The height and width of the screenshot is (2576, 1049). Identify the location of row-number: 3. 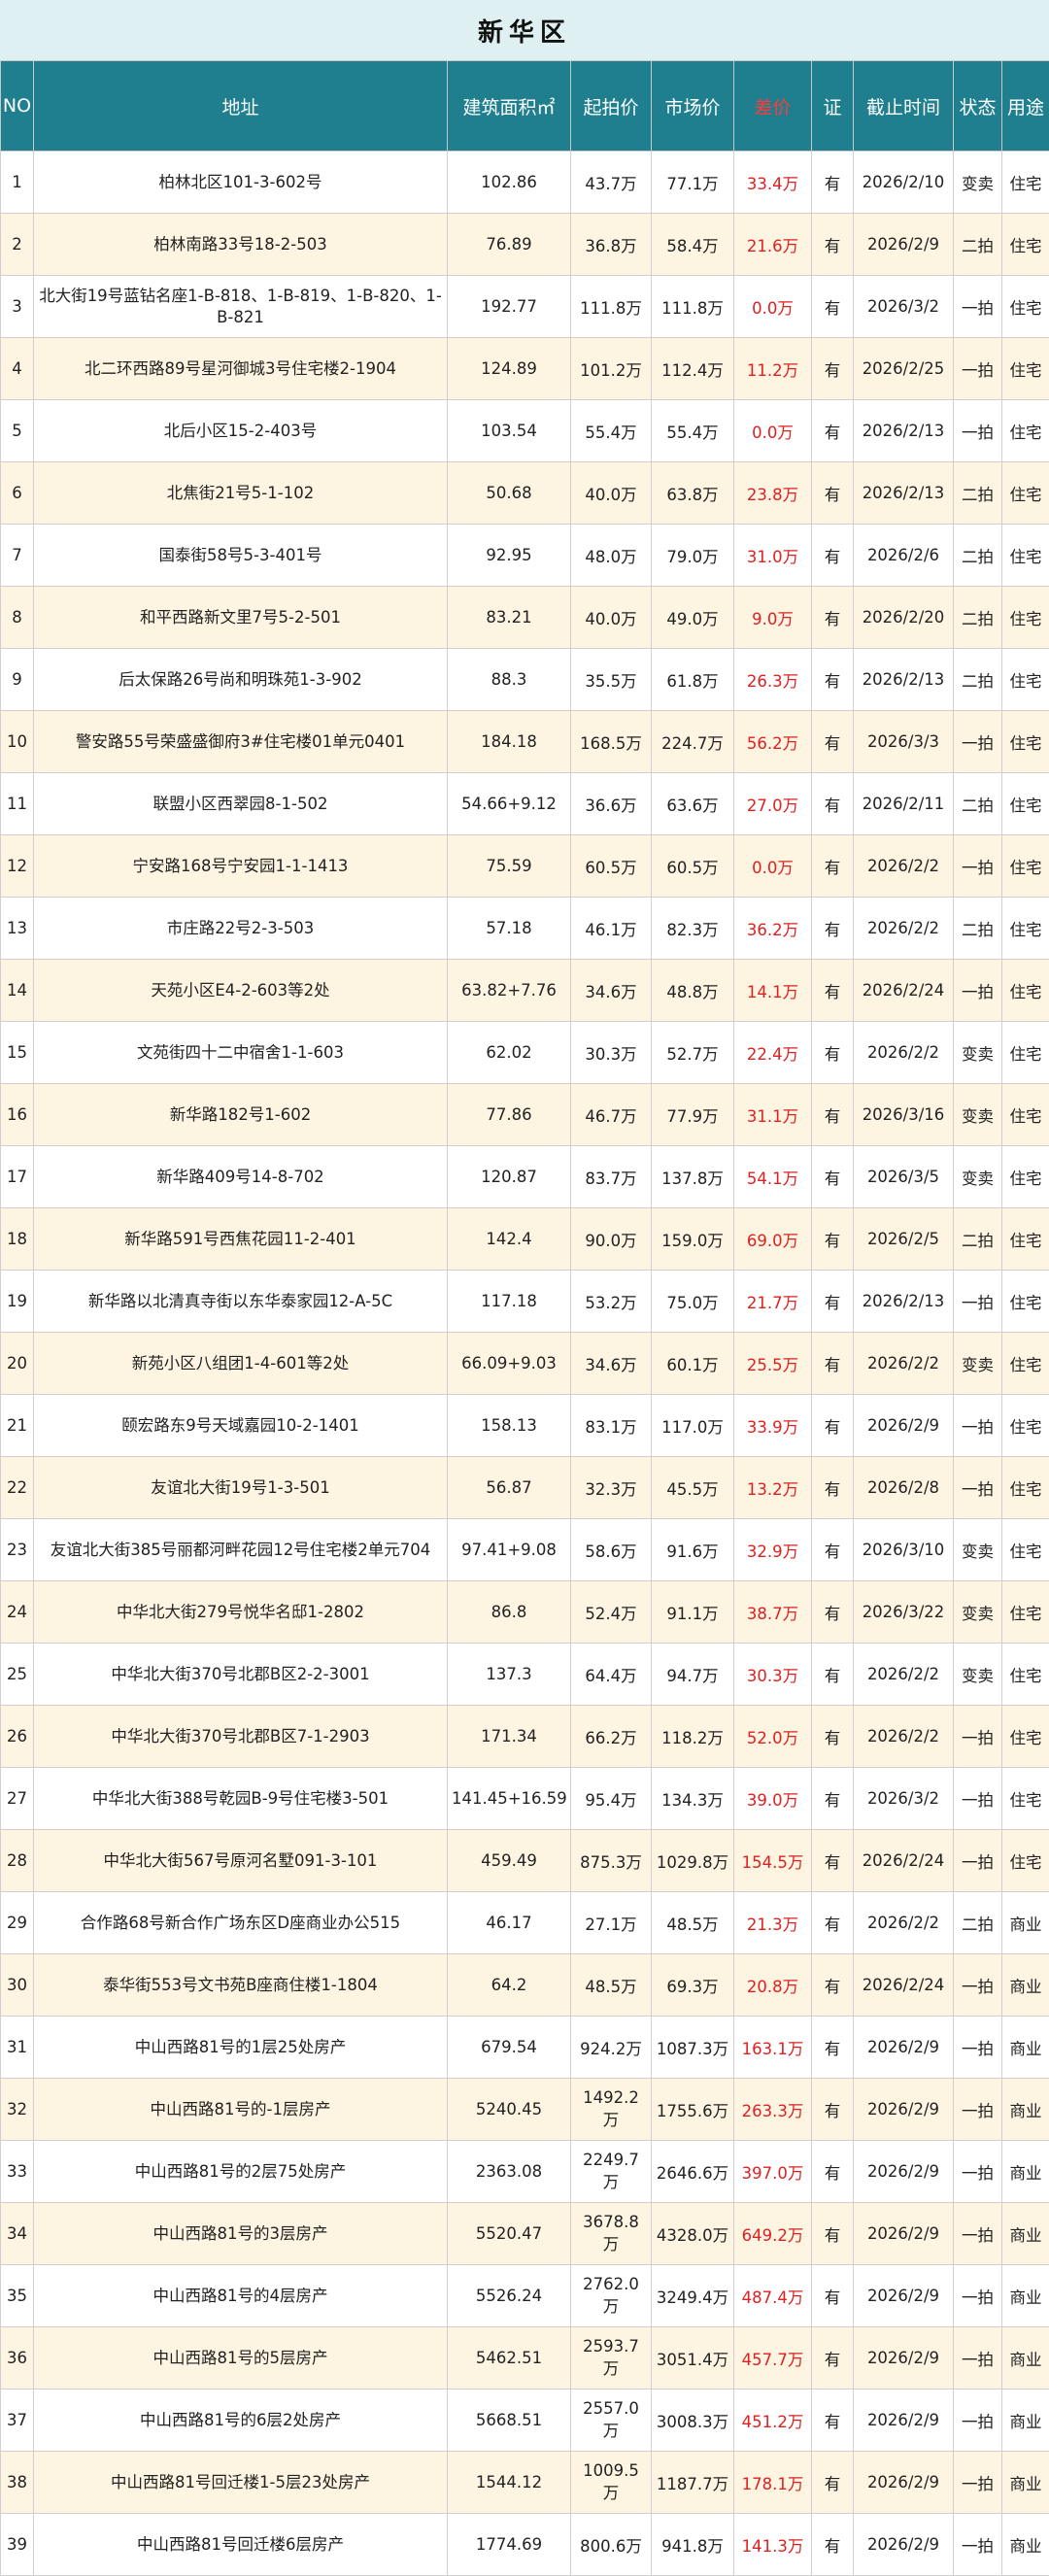
(17, 307).